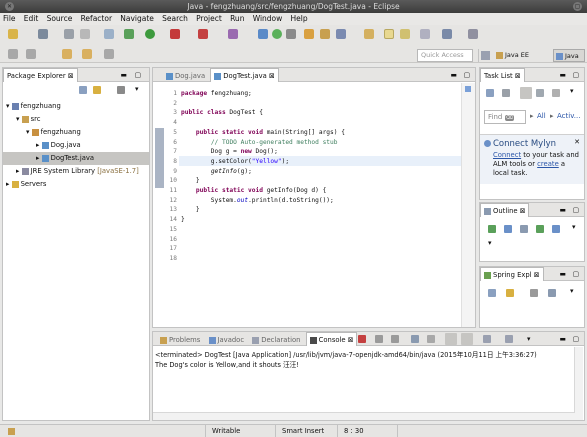 The height and width of the screenshot is (437, 587). Describe the element at coordinates (507, 155) in the screenshot. I see `connect-link: Connect` at that location.